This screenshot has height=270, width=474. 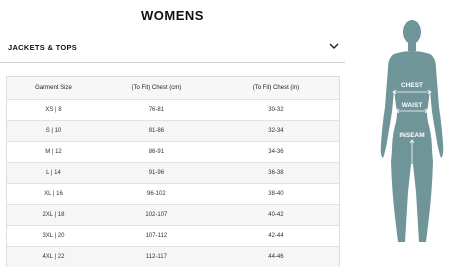 I want to click on table-row: 3XL | 20 107-112 42-44, so click(x=173, y=235).